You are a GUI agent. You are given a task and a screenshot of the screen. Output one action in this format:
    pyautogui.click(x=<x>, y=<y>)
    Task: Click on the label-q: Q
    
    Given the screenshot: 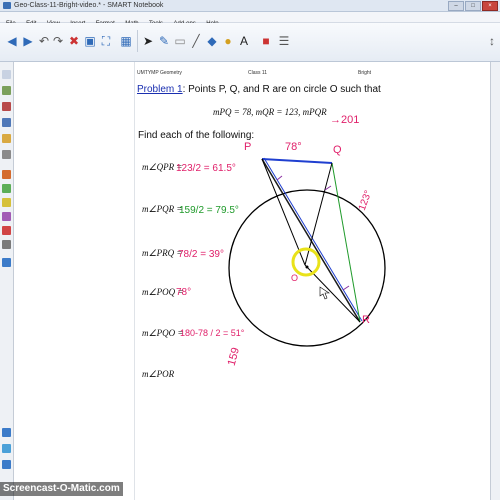 What is the action you would take?
    pyautogui.click(x=337, y=150)
    